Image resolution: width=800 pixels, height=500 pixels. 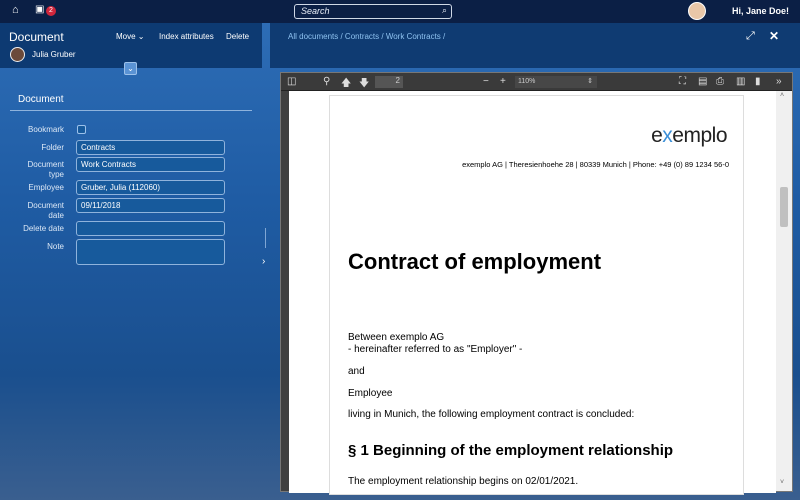 I want to click on find-icon: ⚲, so click(x=326, y=81).